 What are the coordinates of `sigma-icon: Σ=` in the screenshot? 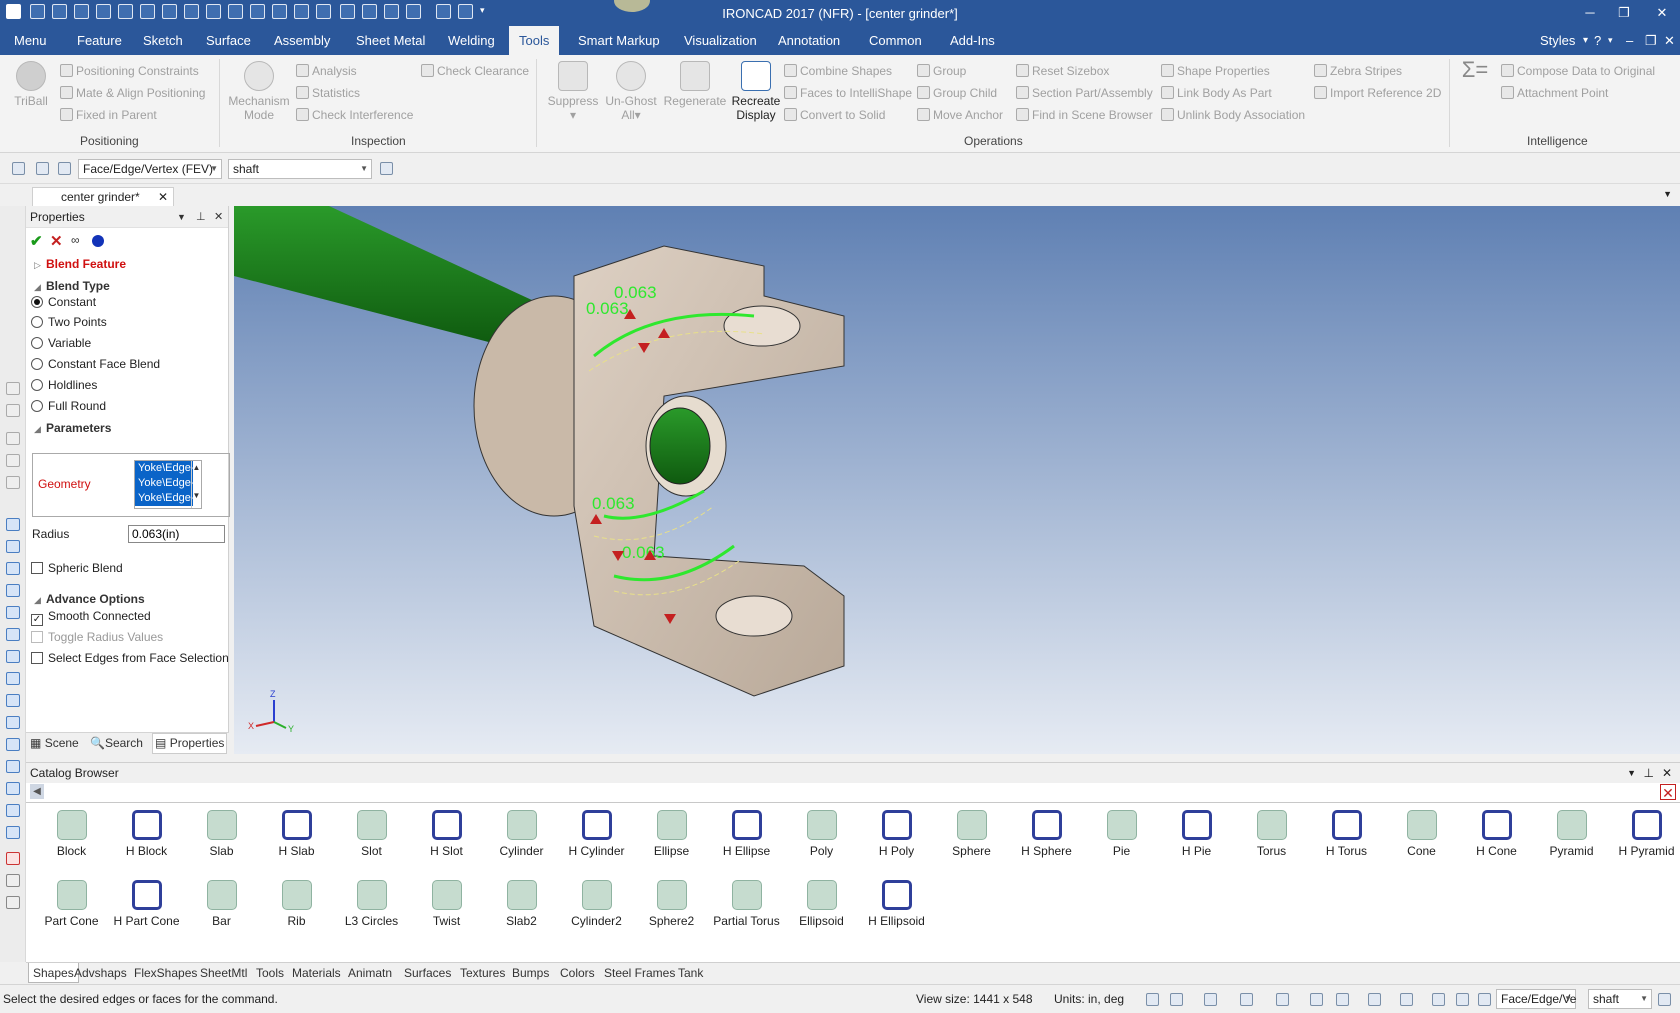 It's located at (1475, 70).